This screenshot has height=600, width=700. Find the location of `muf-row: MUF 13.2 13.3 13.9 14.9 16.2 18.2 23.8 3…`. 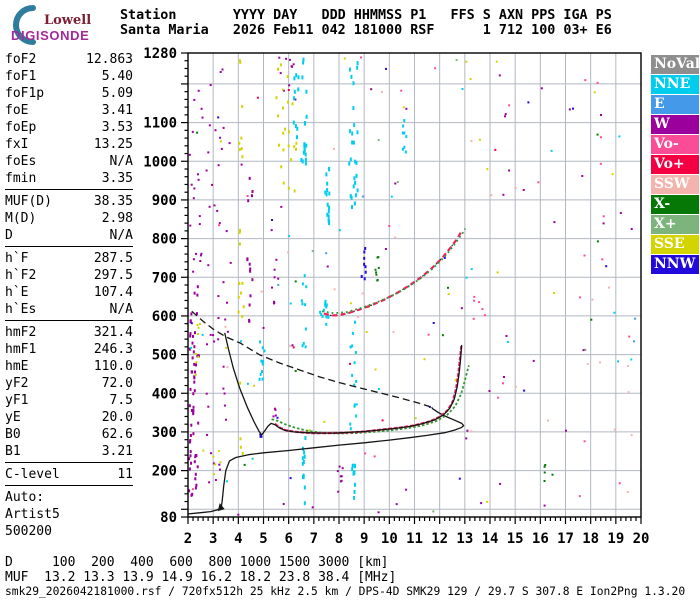

muf-row: MUF 13.2 13.3 13.9 14.9 16.2 18.2 23.8 3… is located at coordinates (201, 577).